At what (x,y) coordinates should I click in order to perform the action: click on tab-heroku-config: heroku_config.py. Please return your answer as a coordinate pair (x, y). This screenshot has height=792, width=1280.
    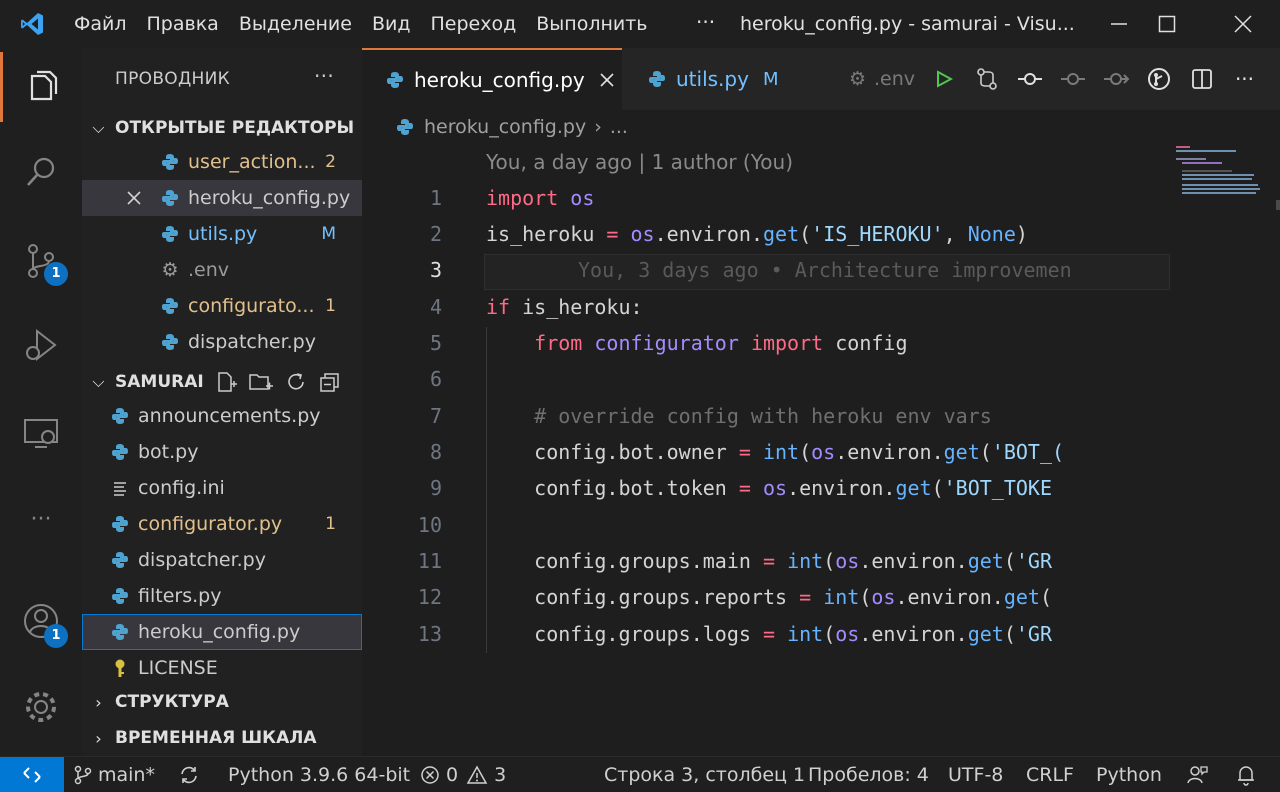
    Looking at the image, I should click on (492, 79).